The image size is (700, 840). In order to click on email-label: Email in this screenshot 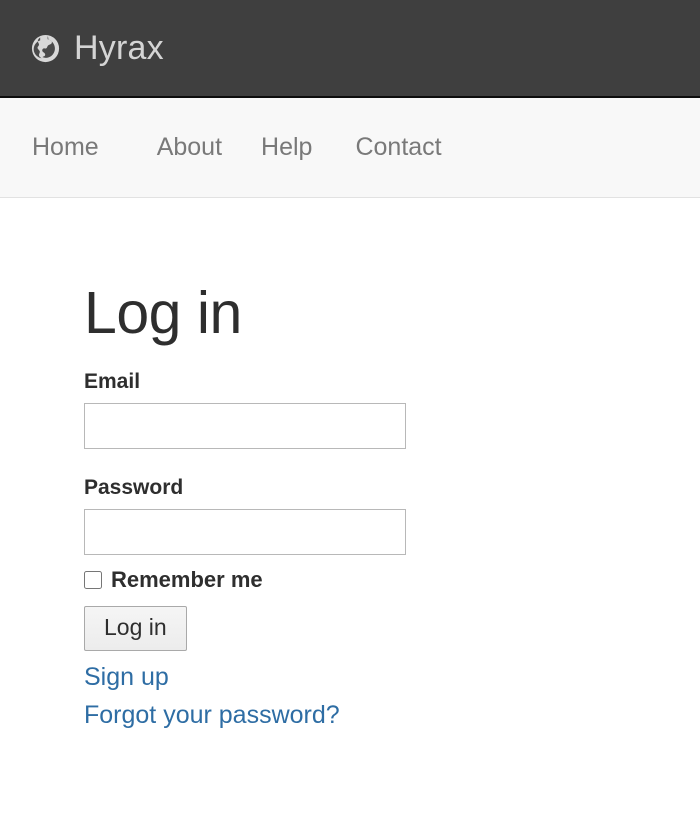, I will do `click(112, 381)`.